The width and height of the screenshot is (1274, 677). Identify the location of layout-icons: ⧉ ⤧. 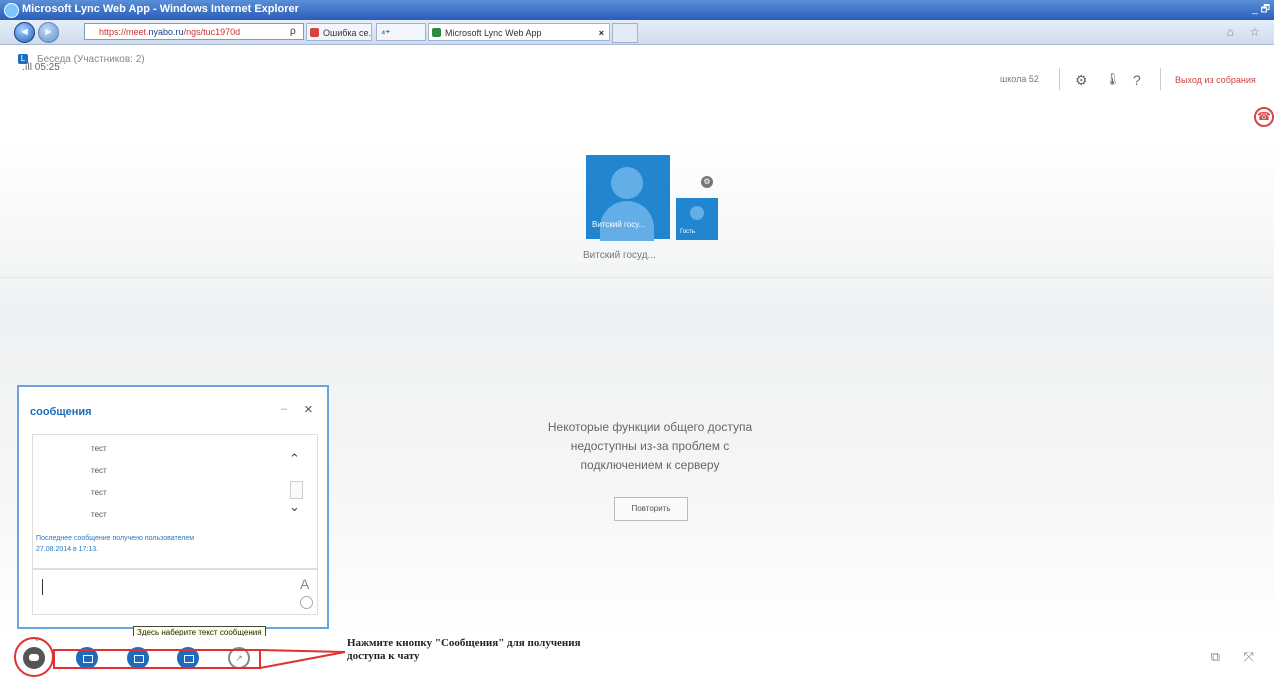
(1237, 657).